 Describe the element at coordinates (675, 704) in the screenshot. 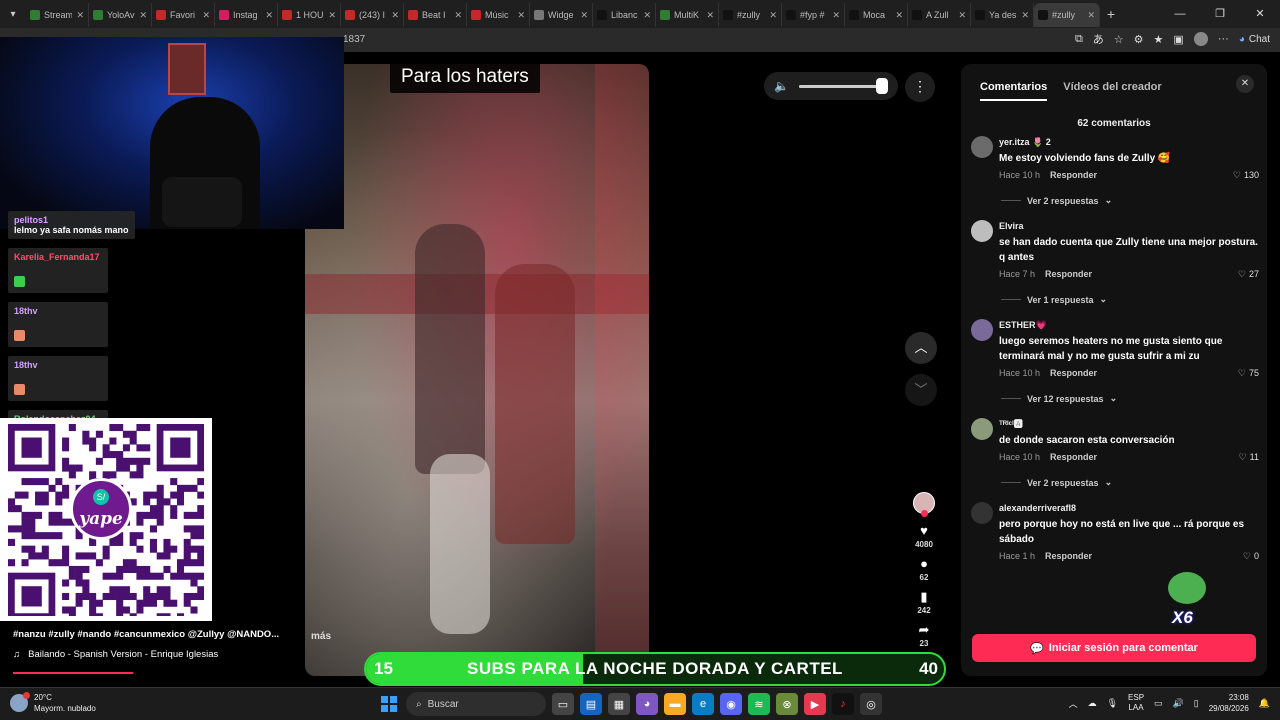

I see `file-explorer-icon: ▬` at that location.